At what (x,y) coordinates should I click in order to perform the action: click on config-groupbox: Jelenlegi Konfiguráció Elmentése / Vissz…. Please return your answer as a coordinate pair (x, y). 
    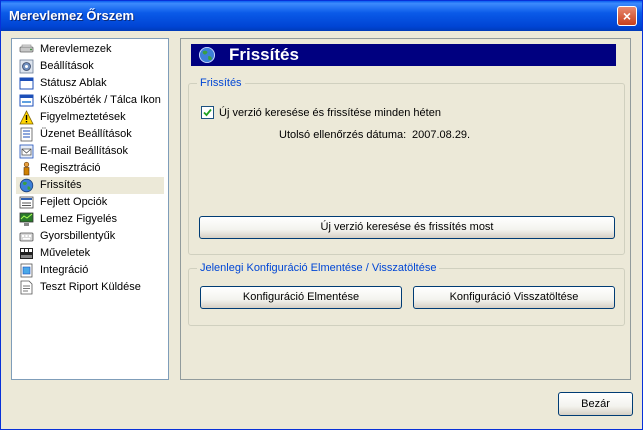
    Looking at the image, I should click on (406, 294).